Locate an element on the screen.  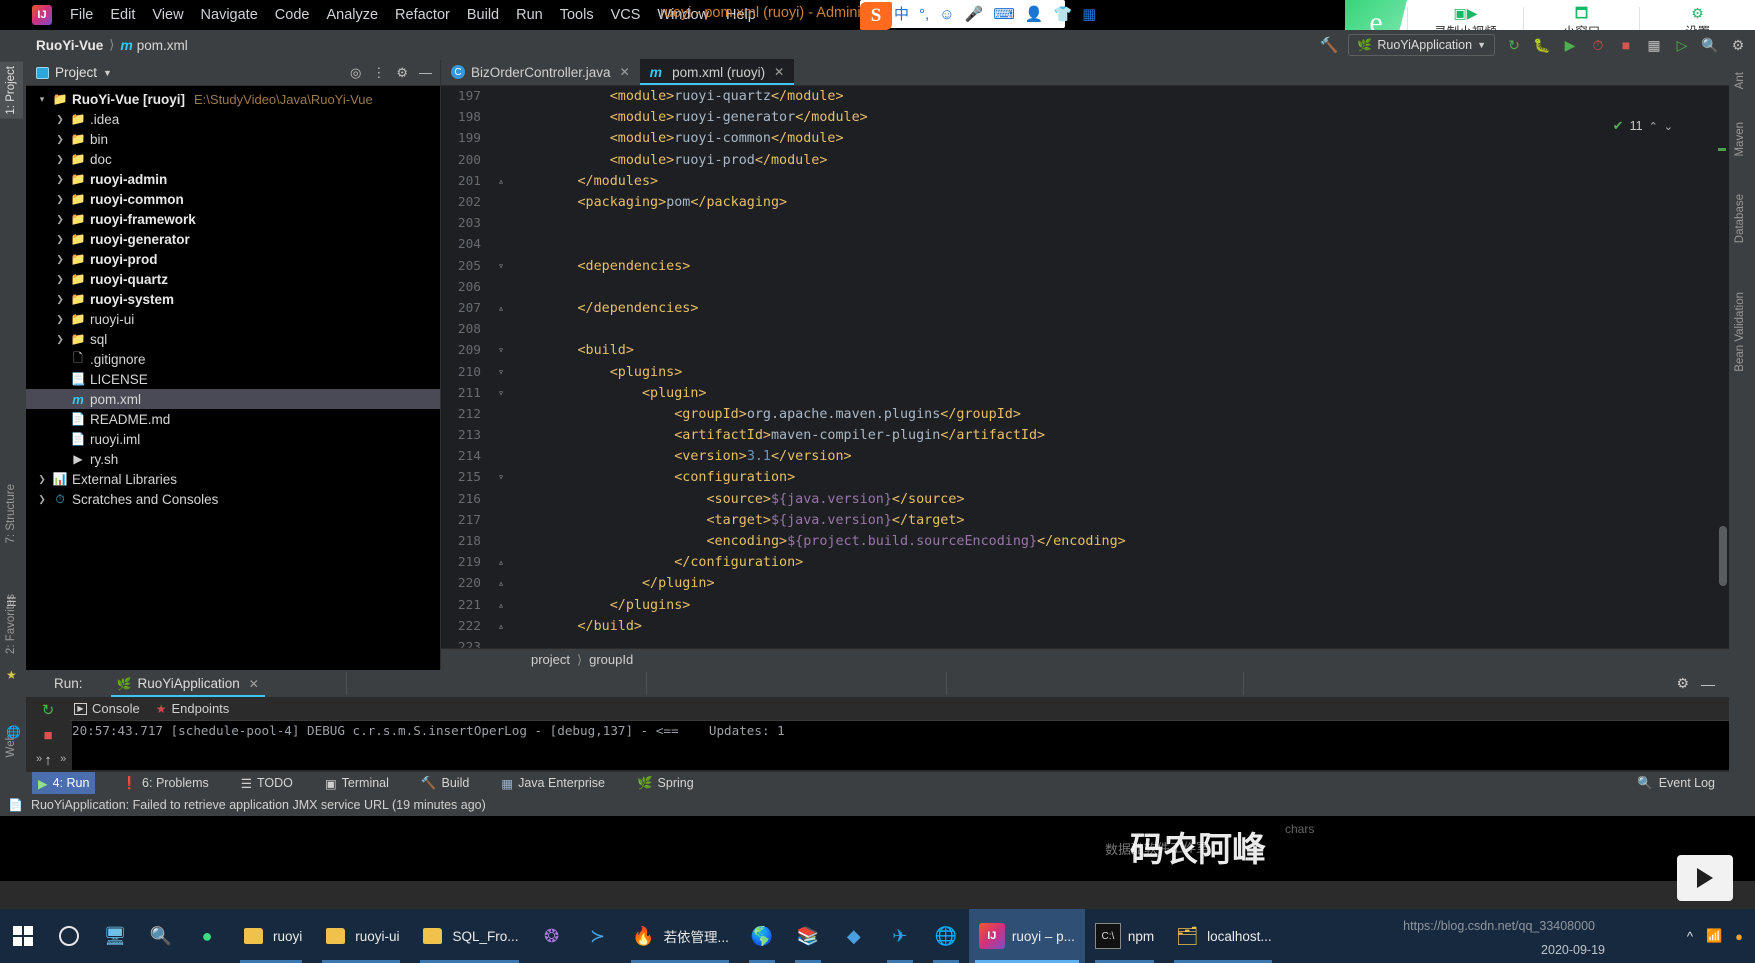
tree-item-bin: ❯ 📁 bin is located at coordinates (233, 139).